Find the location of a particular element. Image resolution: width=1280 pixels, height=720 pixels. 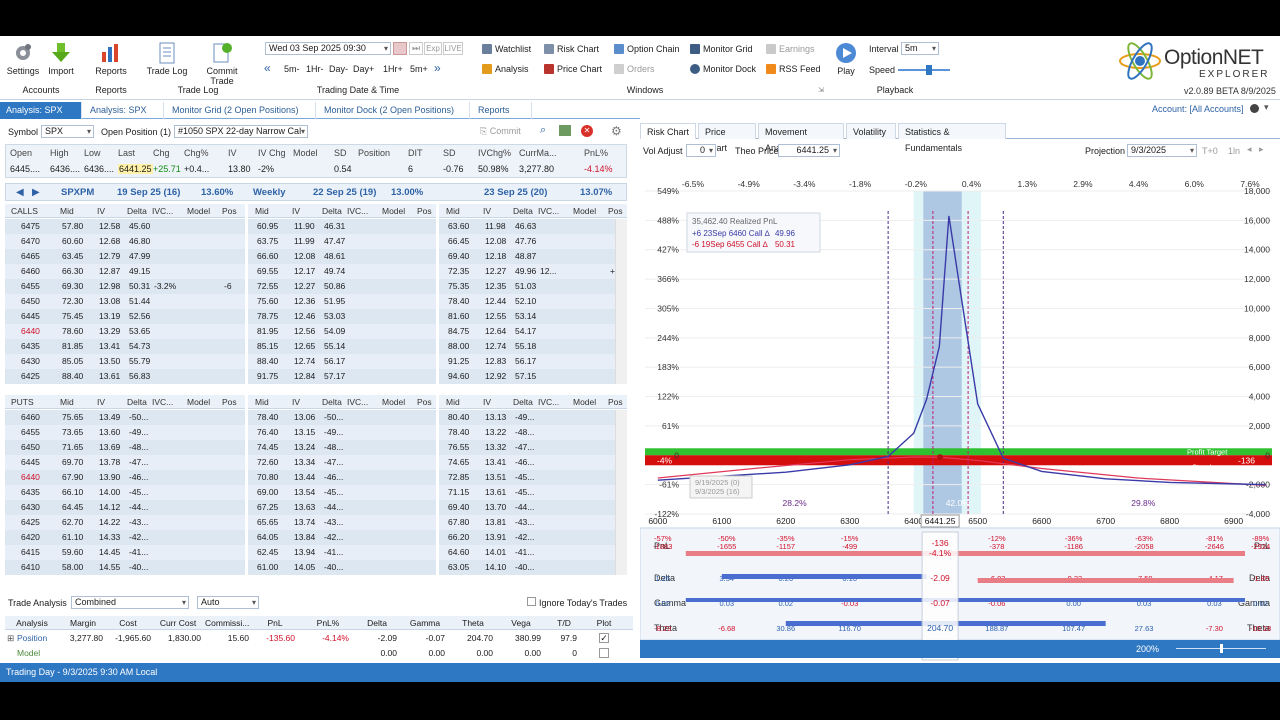

settings-button: Settings is located at coordinates (23, 59).